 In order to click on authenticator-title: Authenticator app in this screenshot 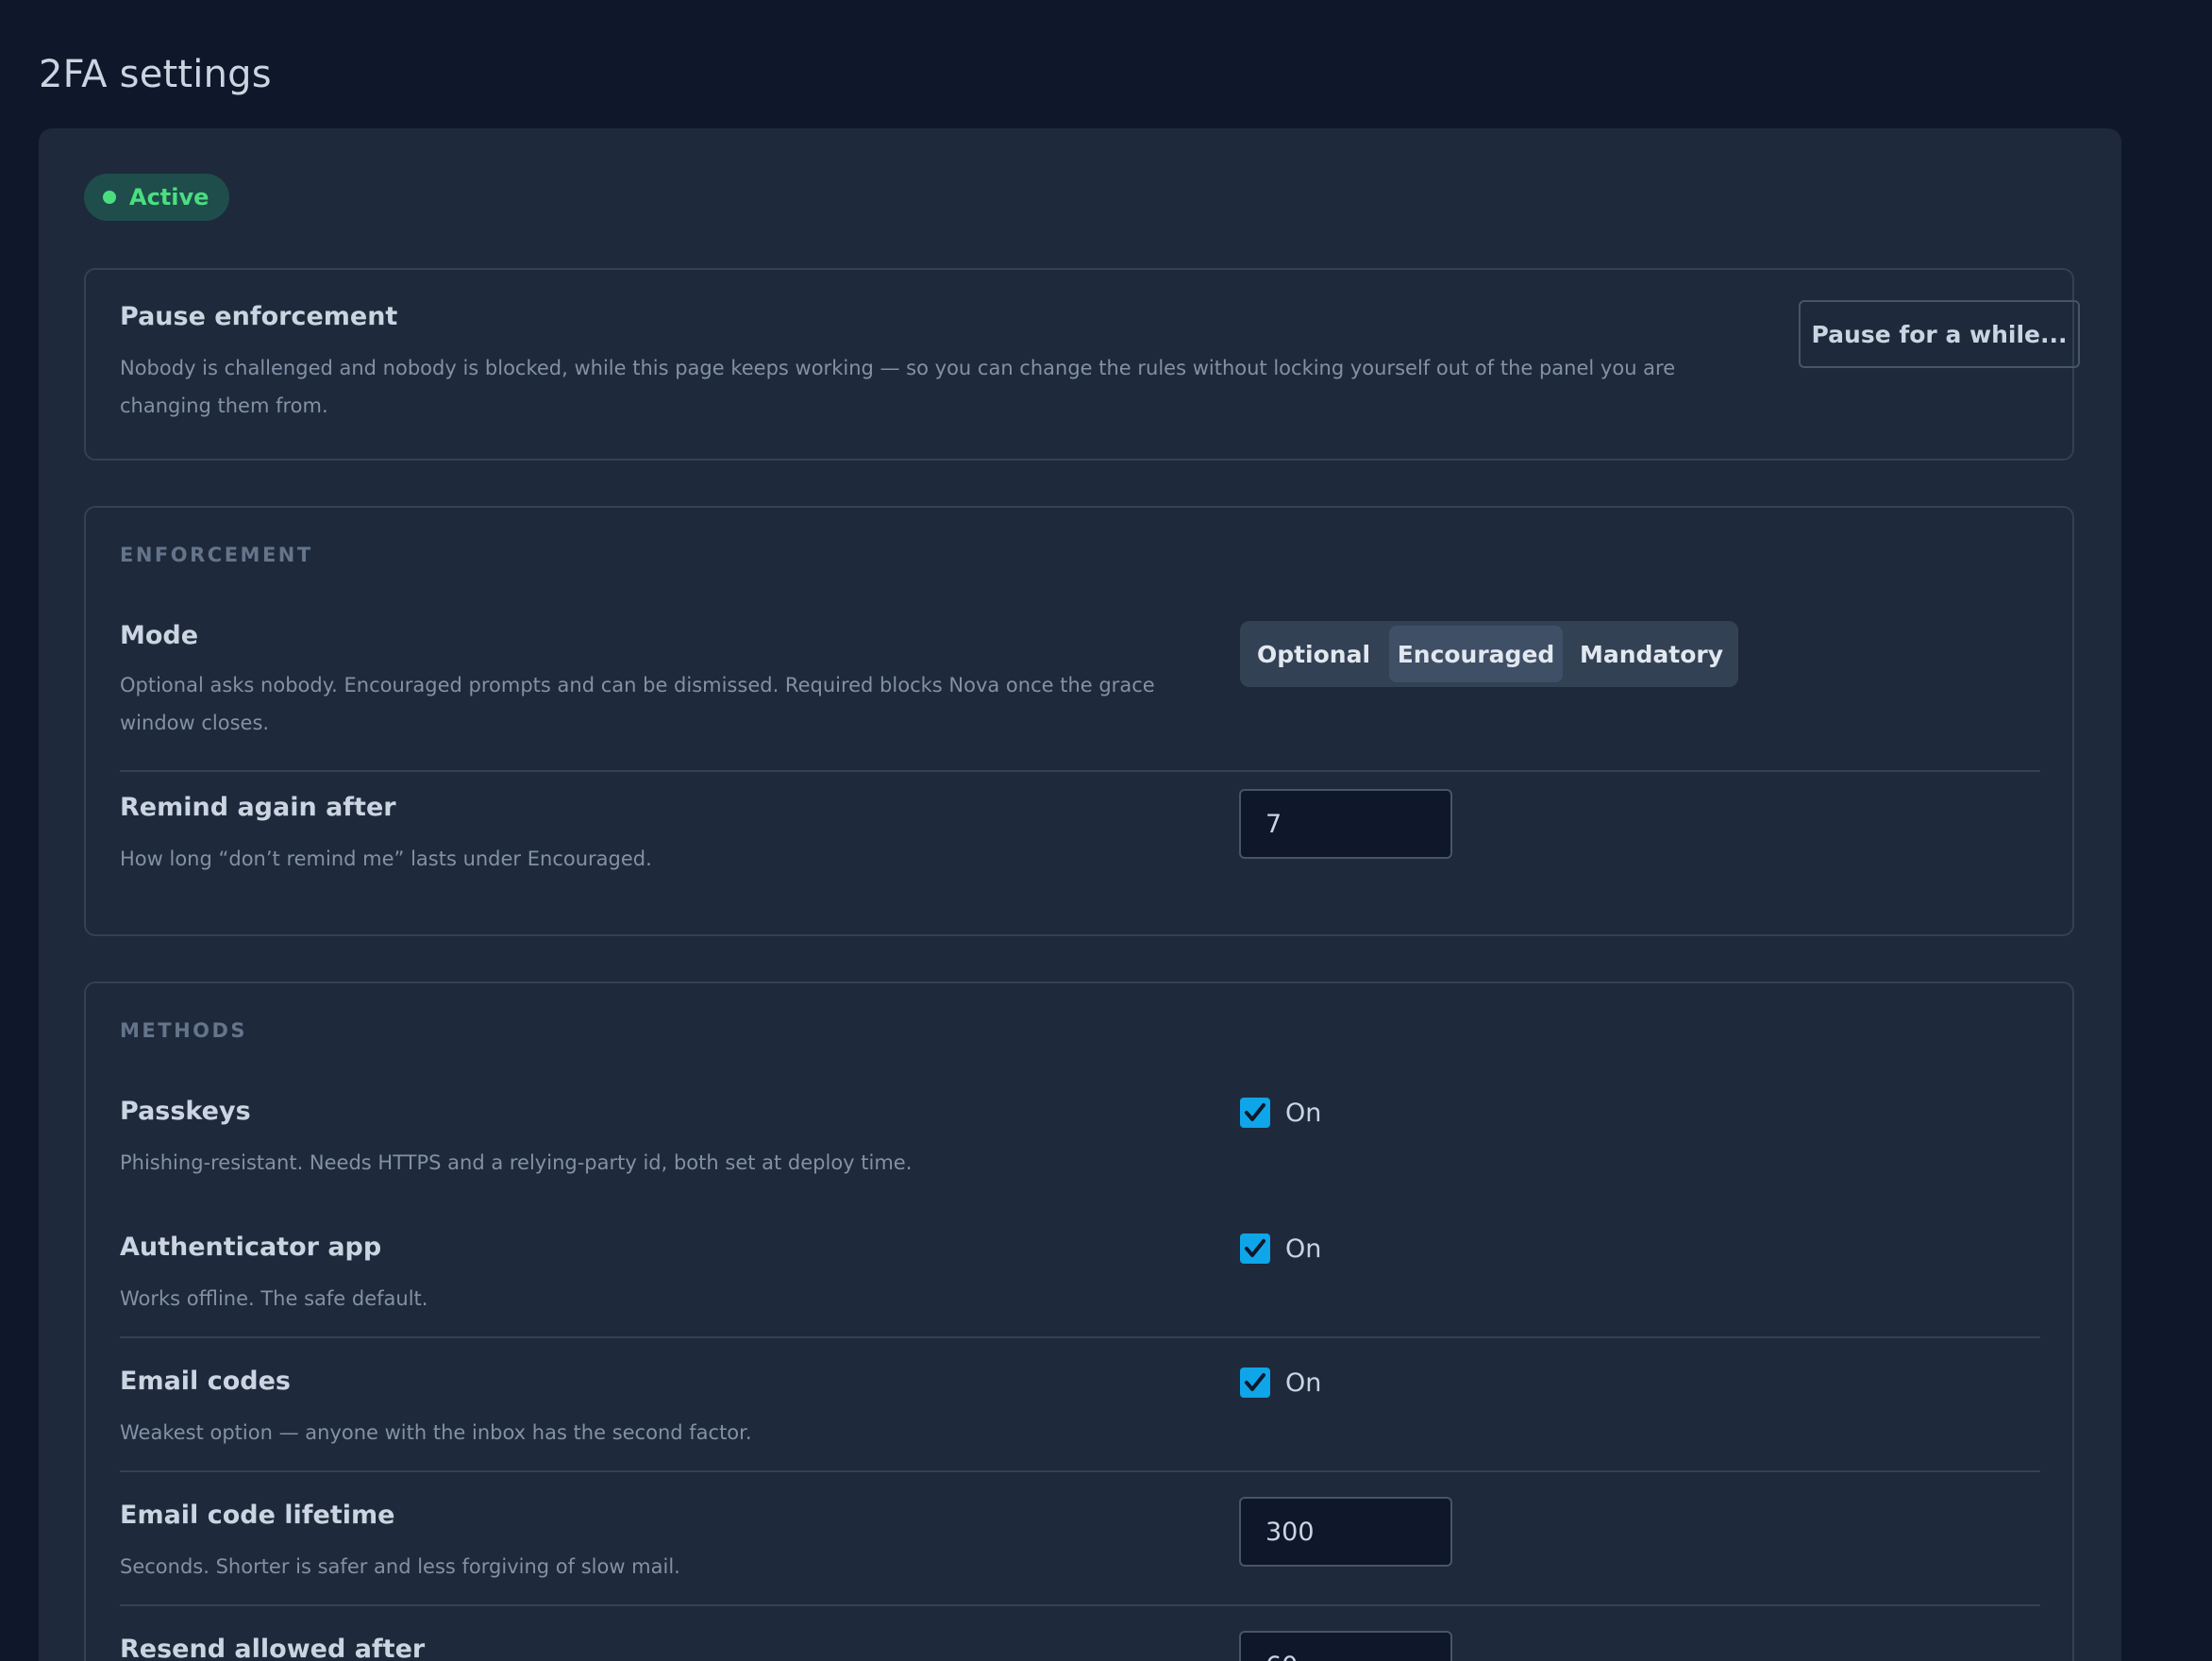, I will do `click(251, 1248)`.